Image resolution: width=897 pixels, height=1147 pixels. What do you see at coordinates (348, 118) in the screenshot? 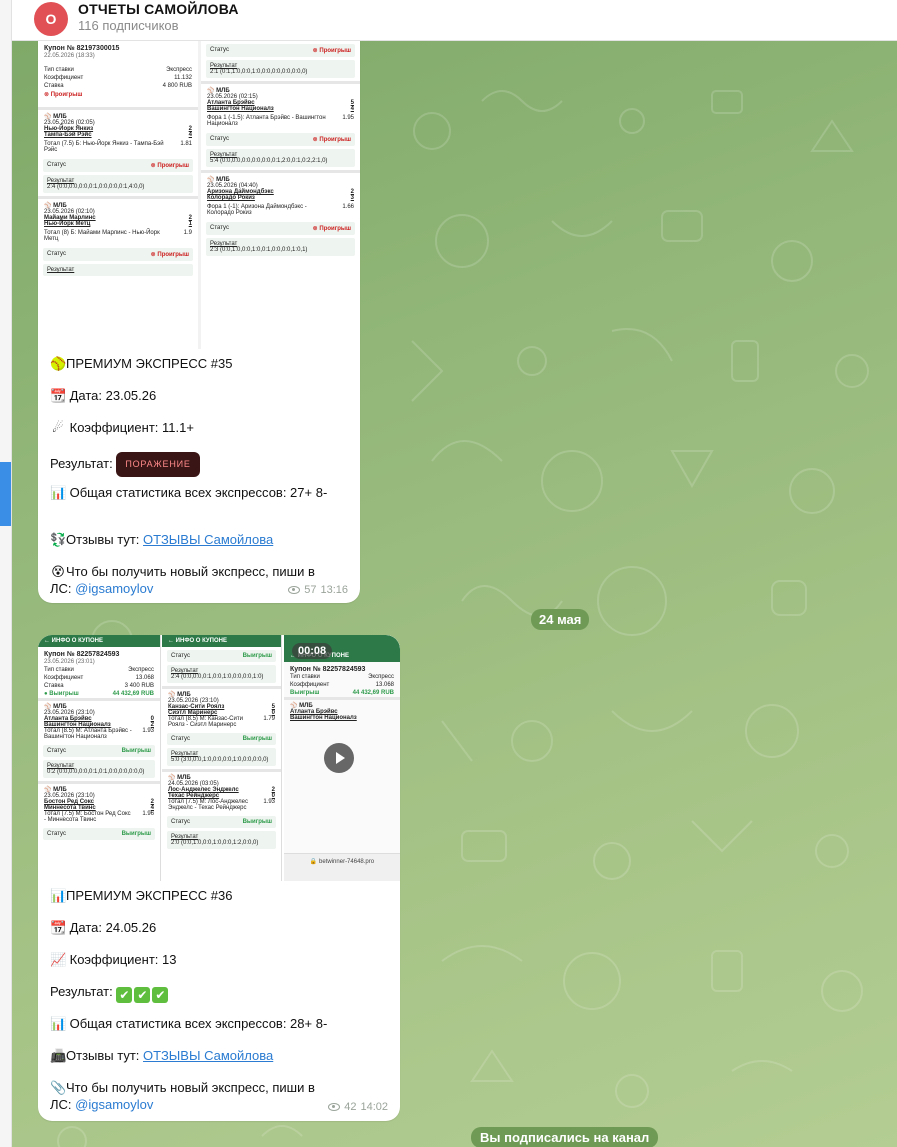
I see `event-odd: 1.95` at bounding box center [348, 118].